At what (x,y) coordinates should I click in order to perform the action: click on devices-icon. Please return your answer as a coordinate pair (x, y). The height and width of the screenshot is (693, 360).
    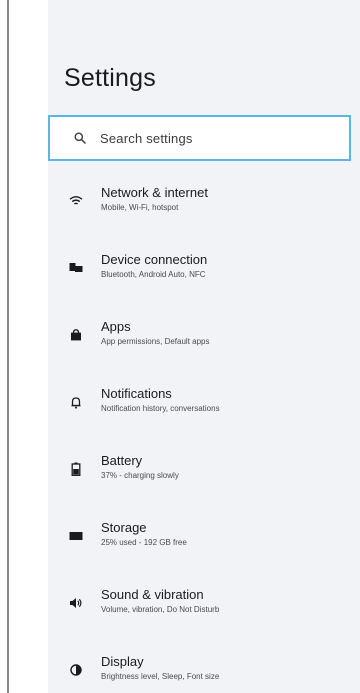
    Looking at the image, I should click on (76, 268).